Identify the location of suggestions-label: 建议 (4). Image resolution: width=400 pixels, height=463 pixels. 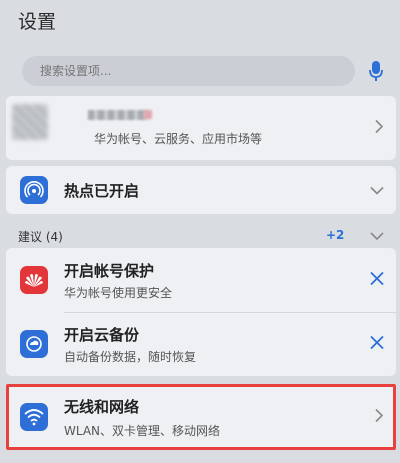
(40, 237).